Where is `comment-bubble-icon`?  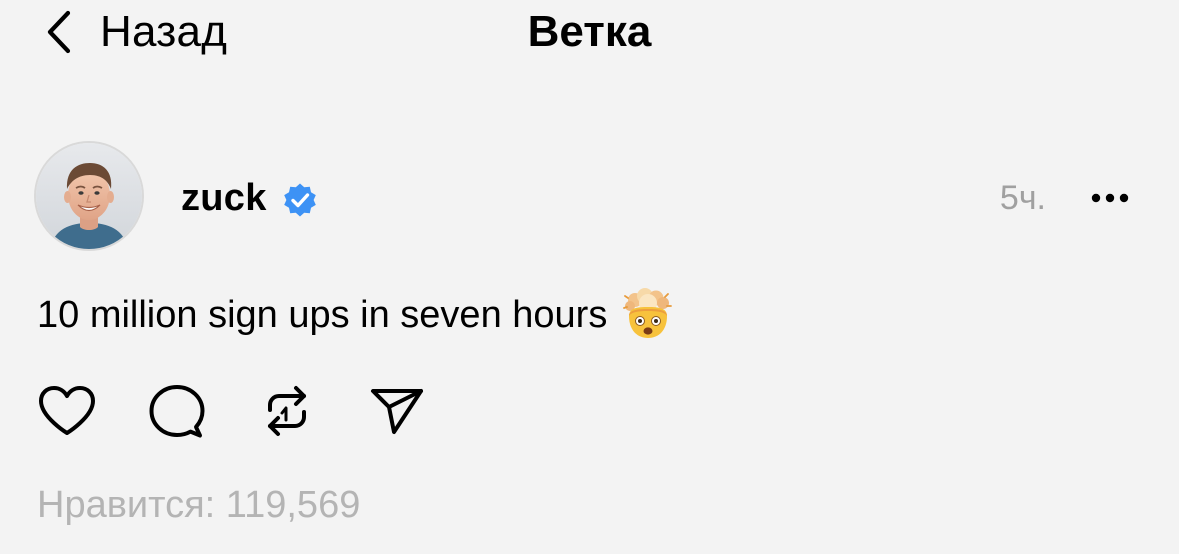
comment-bubble-icon is located at coordinates (177, 411).